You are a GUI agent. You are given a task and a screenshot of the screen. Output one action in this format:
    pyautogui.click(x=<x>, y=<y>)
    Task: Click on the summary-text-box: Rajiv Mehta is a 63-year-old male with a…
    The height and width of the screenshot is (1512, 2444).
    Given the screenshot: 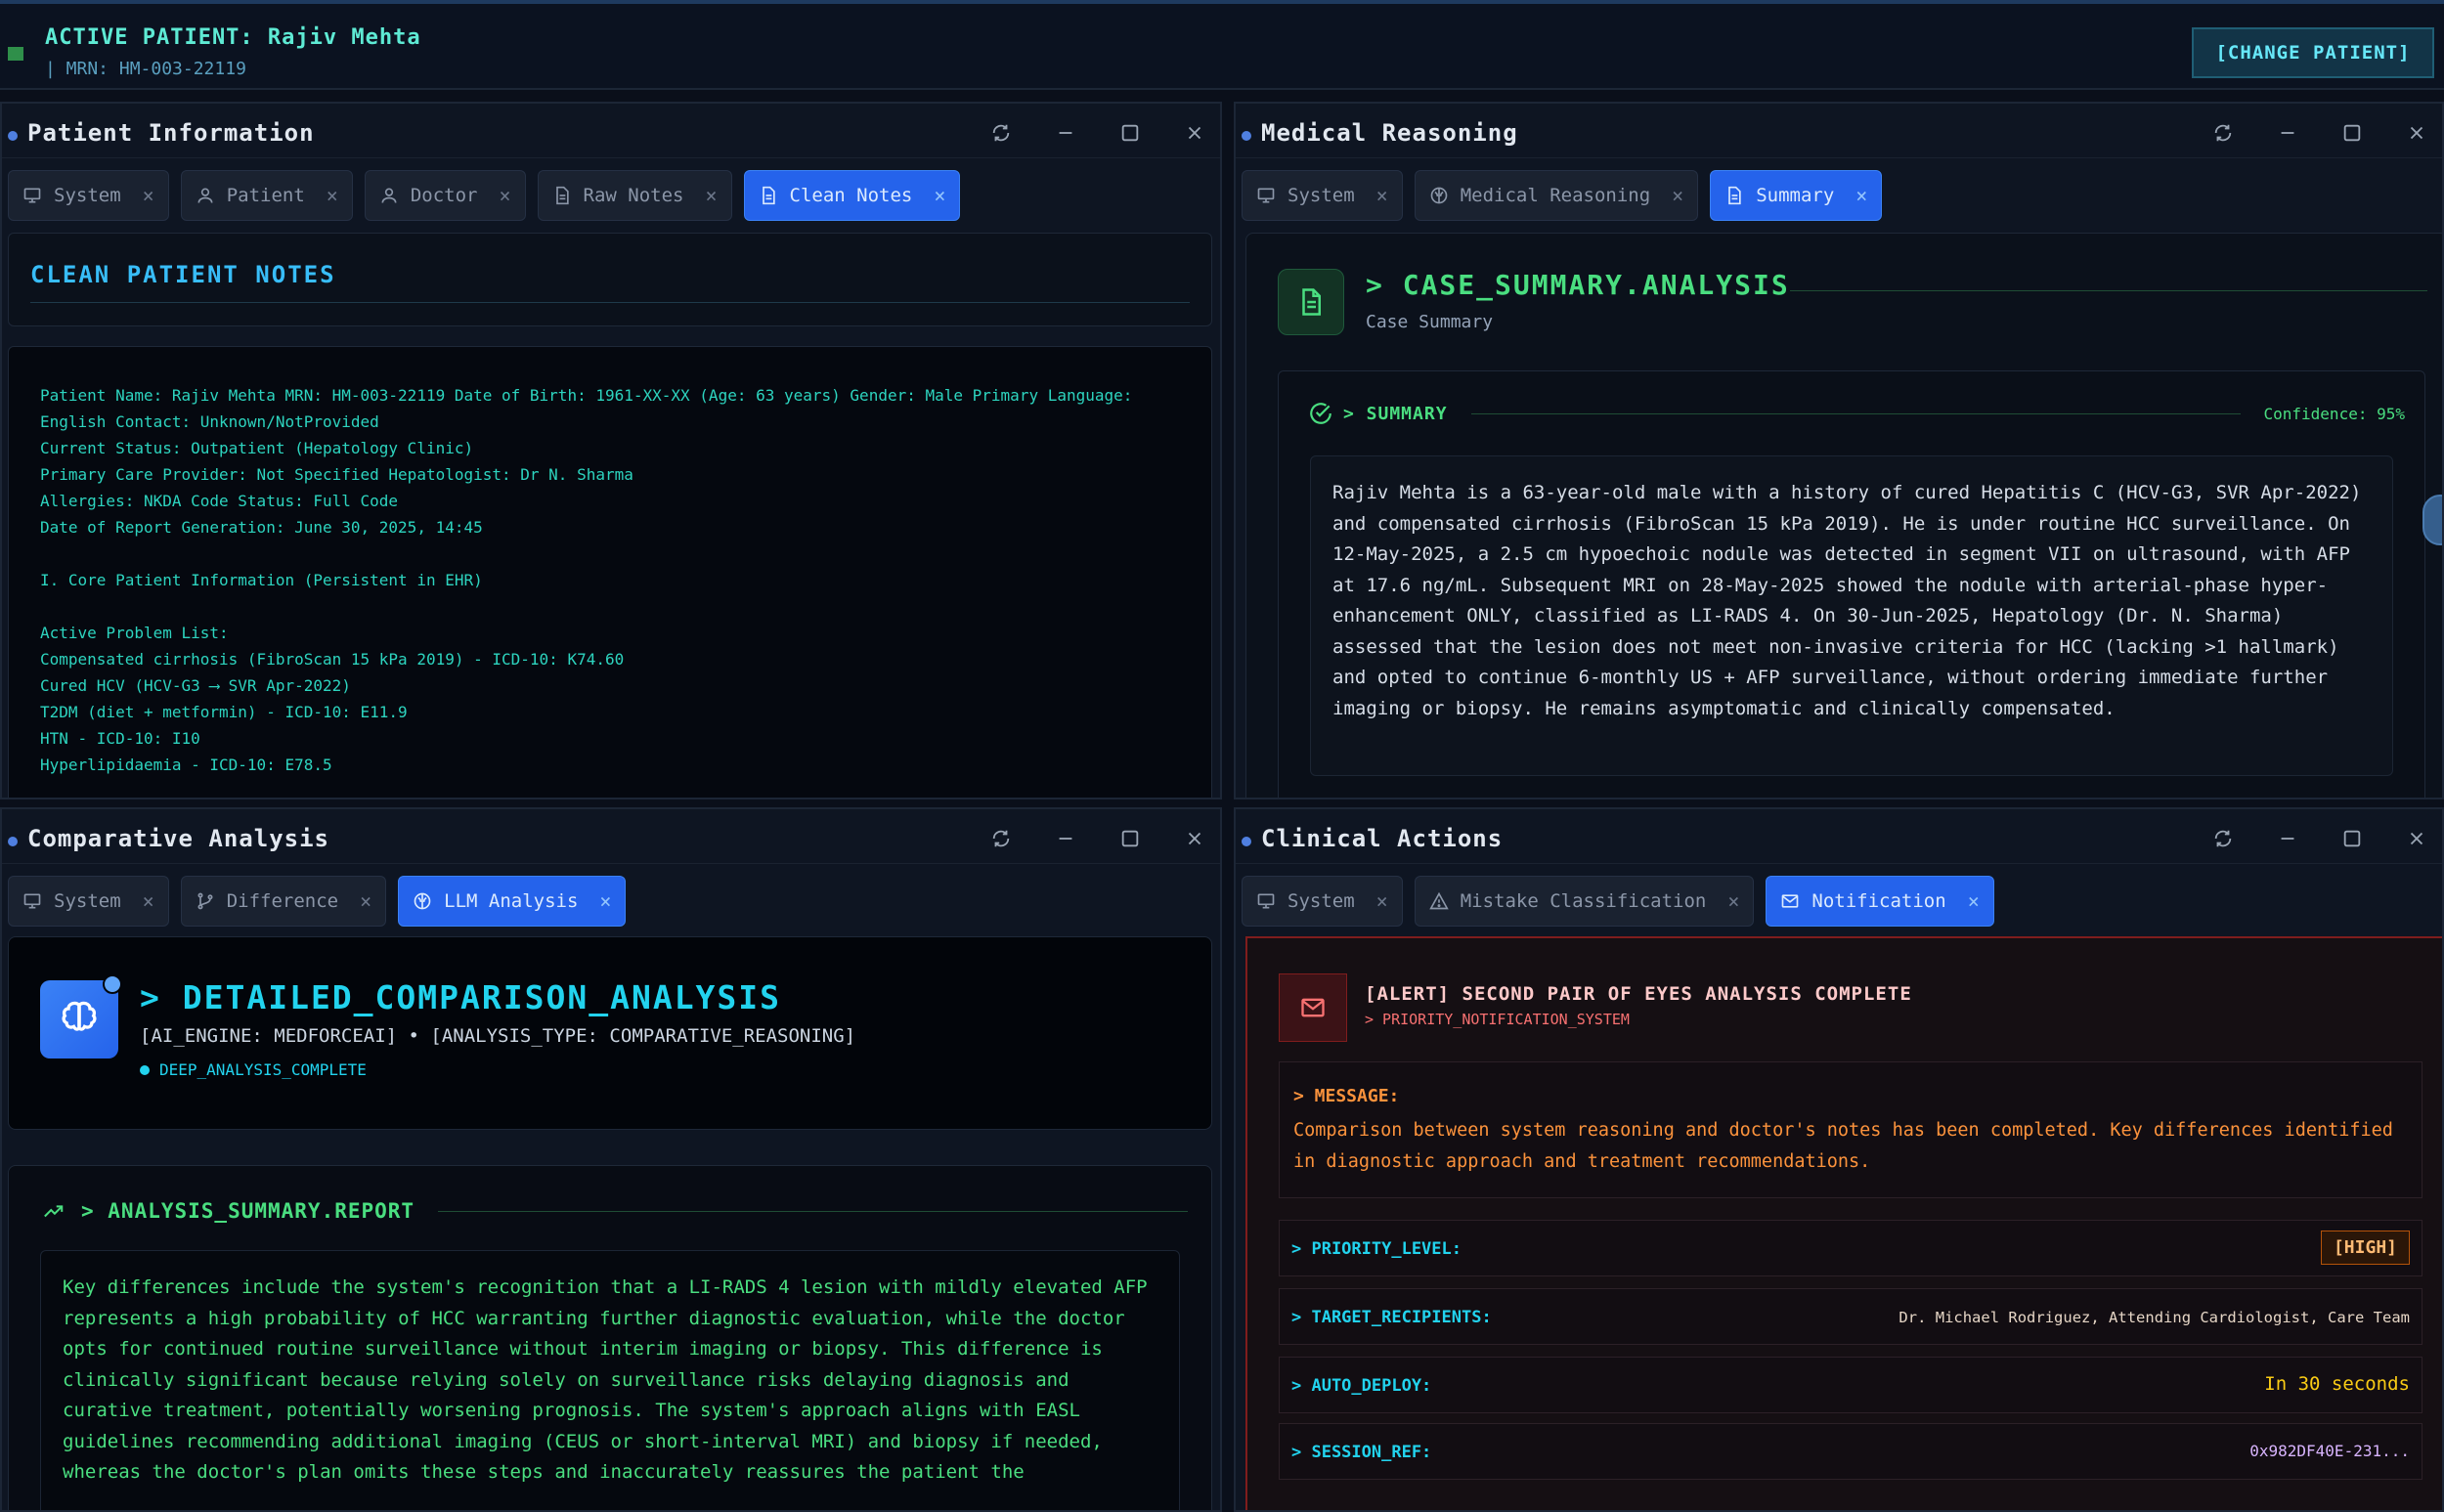 What is the action you would take?
    pyautogui.click(x=1851, y=615)
    